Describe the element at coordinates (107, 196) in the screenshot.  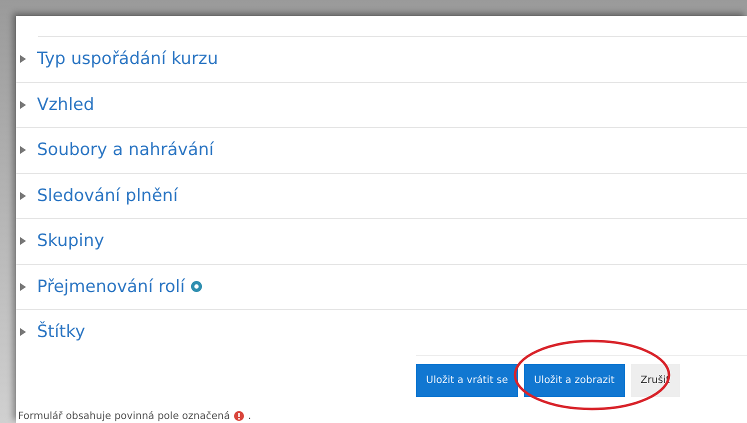
I see `section-toggle: Sledování plnění` at that location.